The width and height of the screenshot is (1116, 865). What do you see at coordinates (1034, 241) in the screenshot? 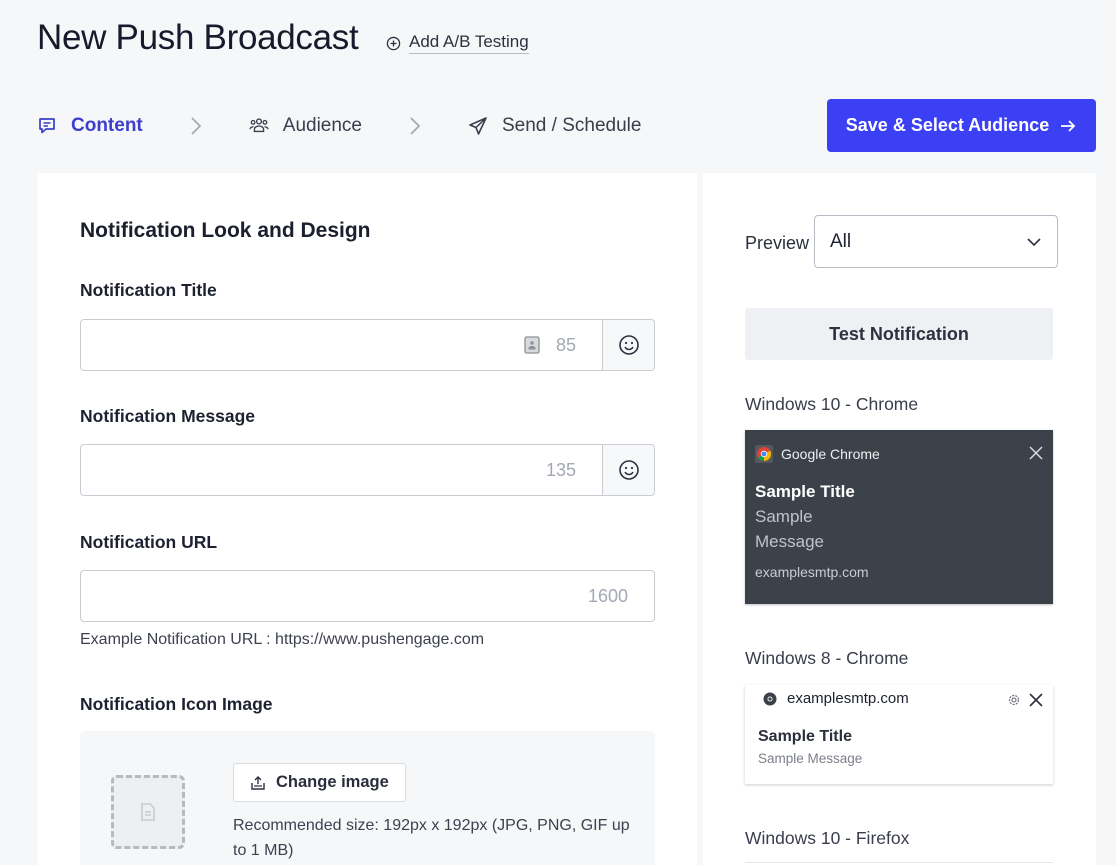
I see `chevron-down-icon` at bounding box center [1034, 241].